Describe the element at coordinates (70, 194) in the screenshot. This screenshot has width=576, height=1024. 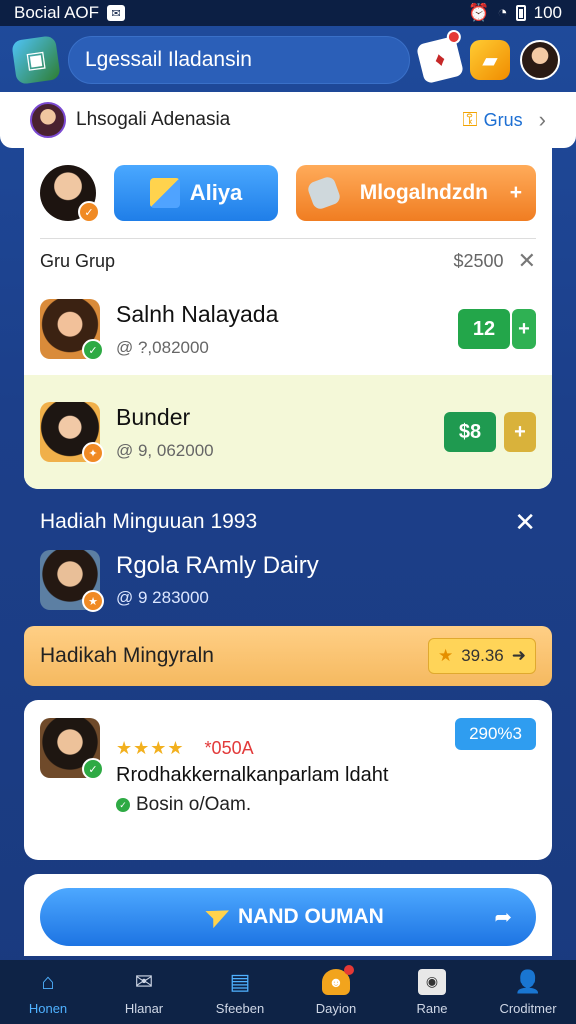
I see `current-user-avatar: ✓` at that location.